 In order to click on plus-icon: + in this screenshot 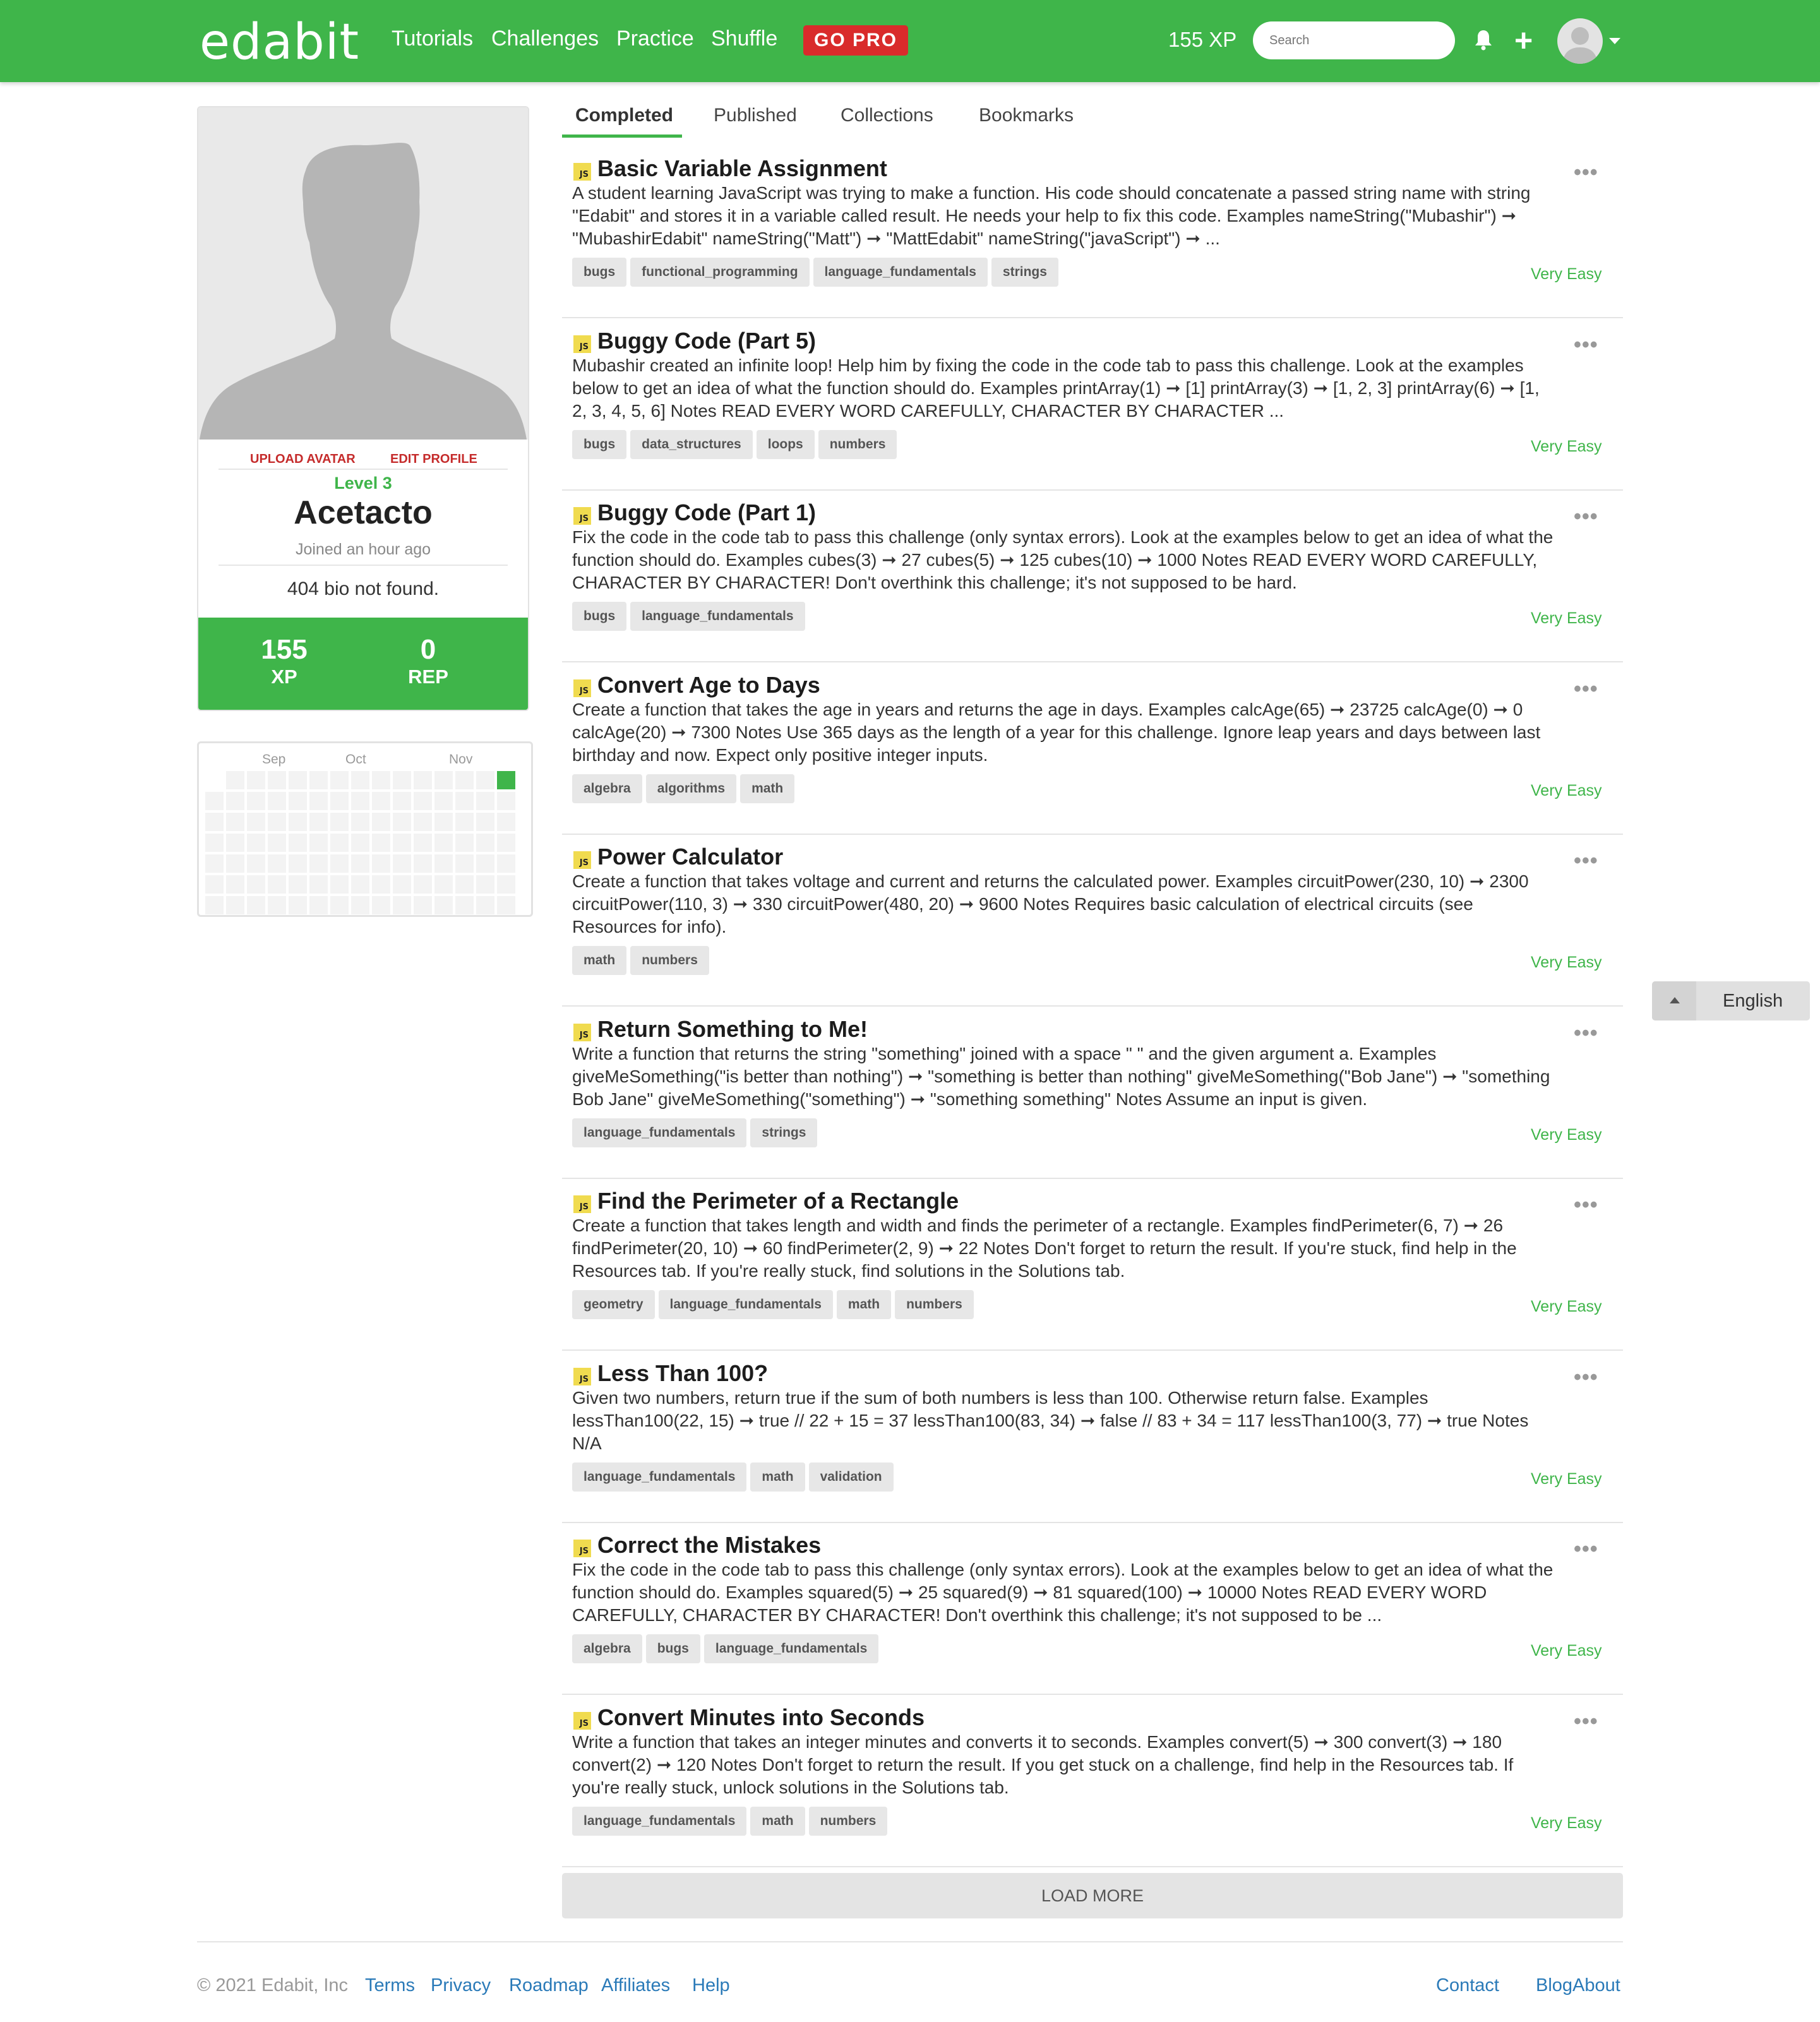, I will do `click(1523, 40)`.